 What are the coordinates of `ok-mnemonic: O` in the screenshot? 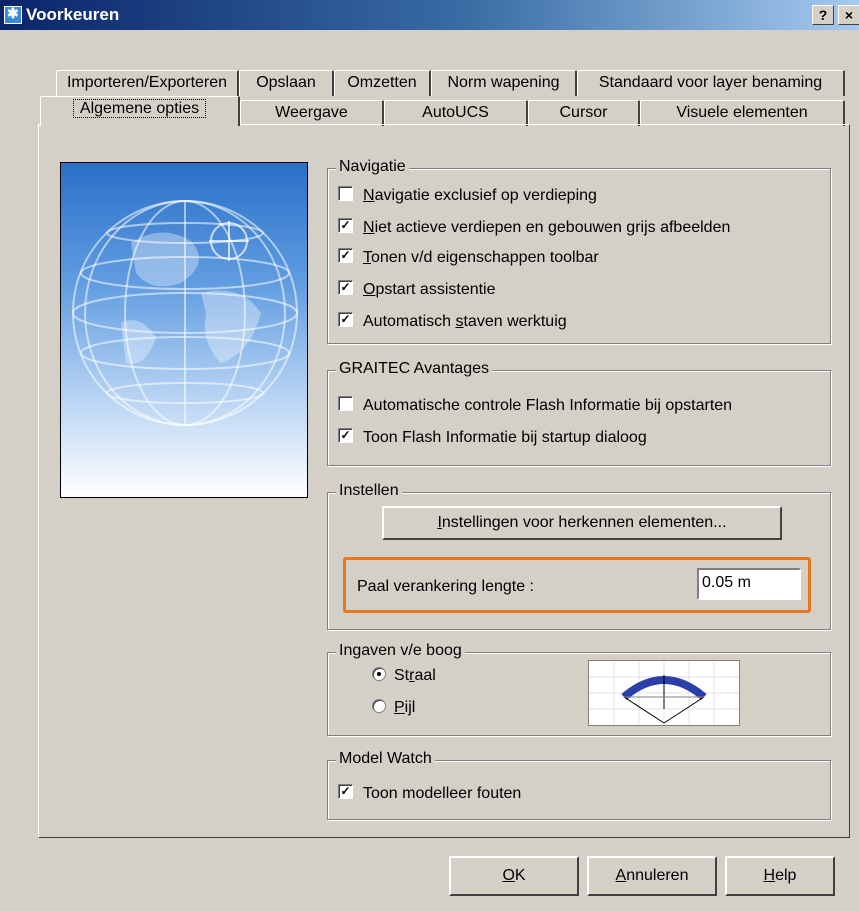 It's located at (508, 875).